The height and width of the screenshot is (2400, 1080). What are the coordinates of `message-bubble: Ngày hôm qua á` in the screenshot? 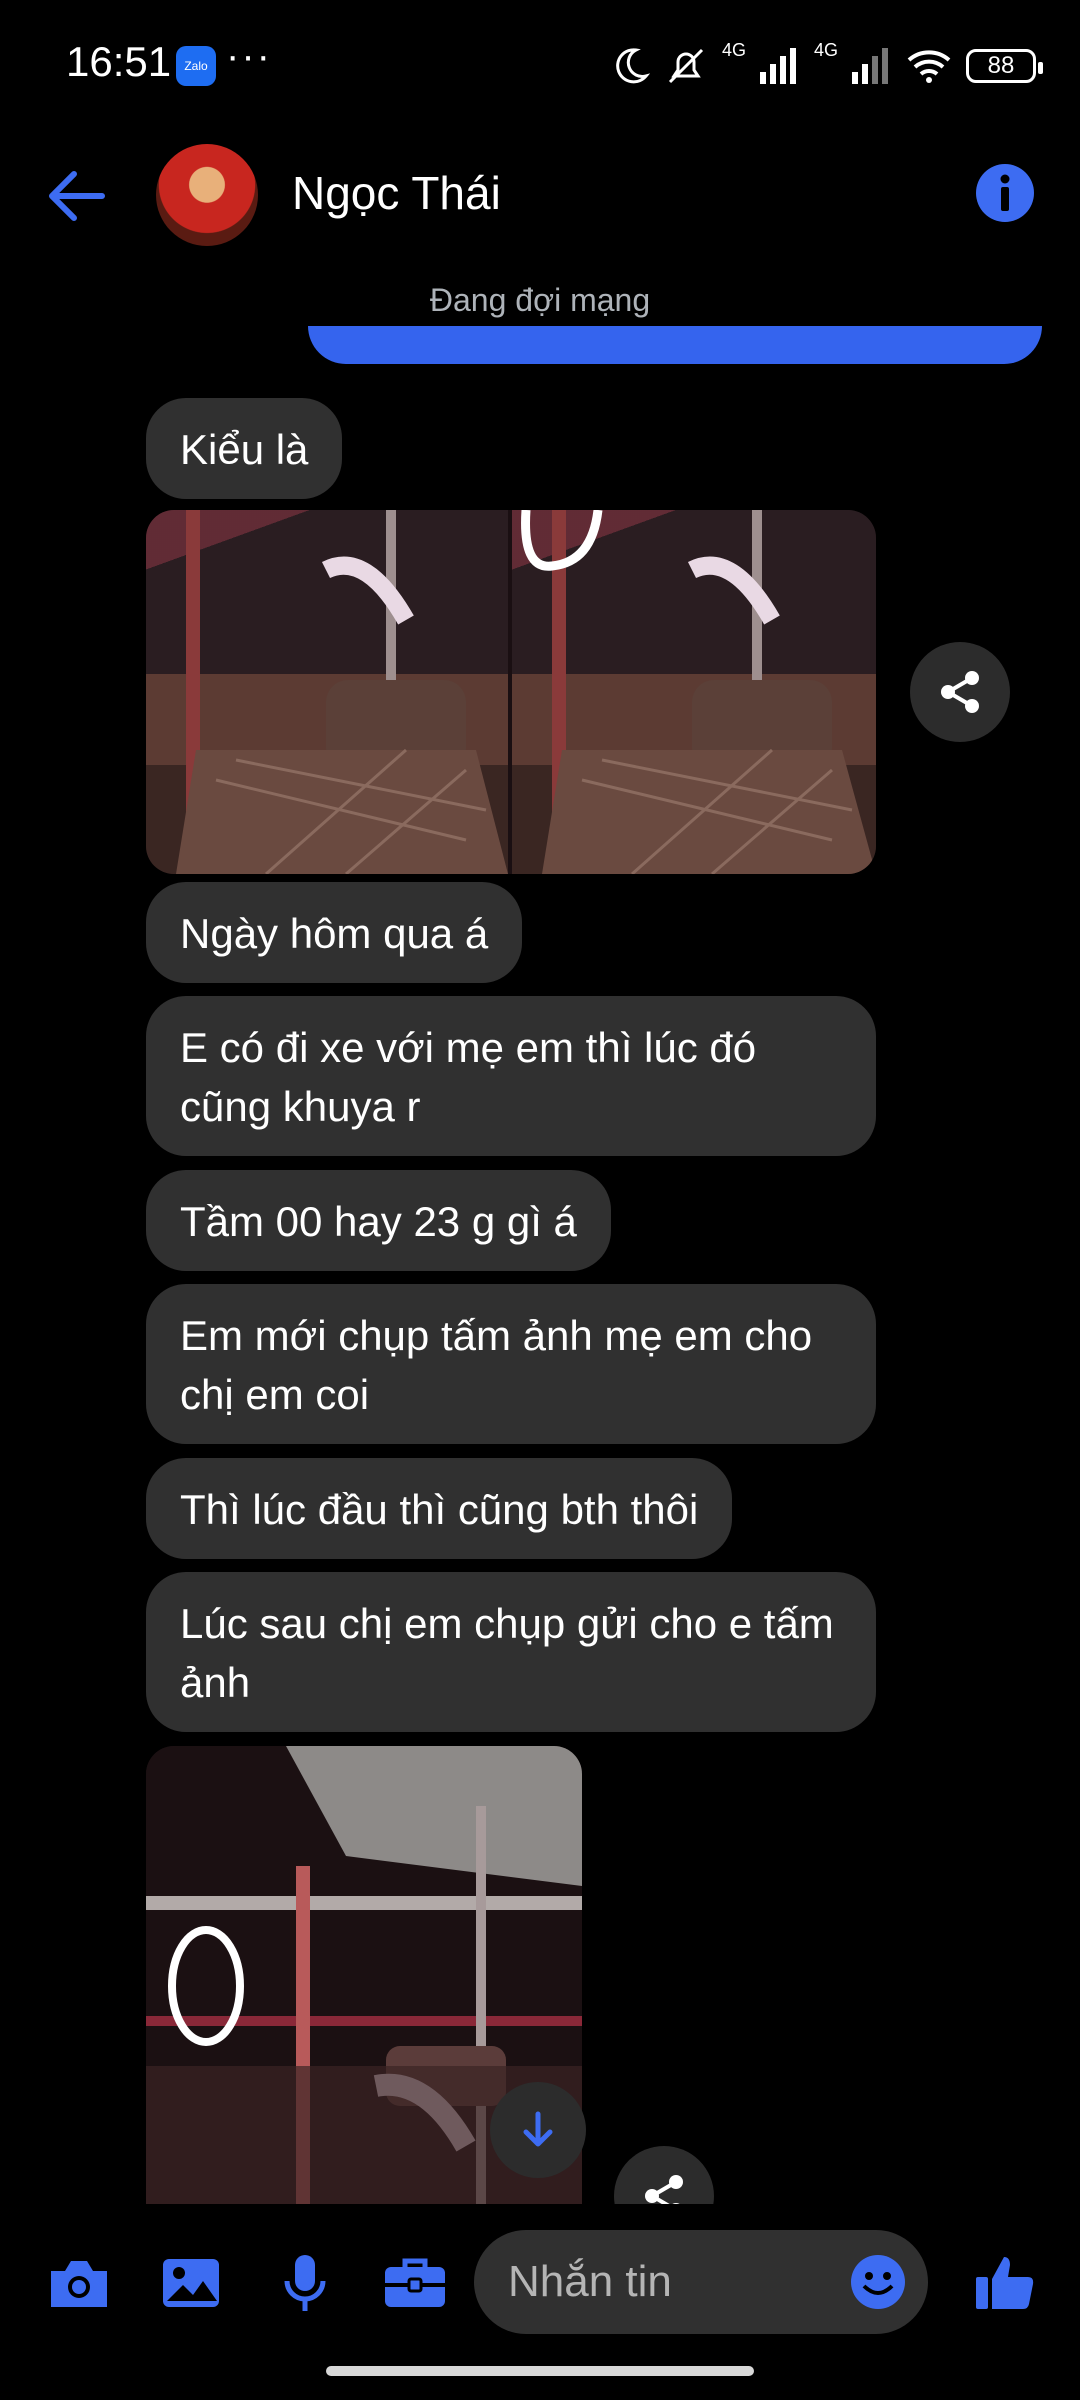 It's located at (334, 932).